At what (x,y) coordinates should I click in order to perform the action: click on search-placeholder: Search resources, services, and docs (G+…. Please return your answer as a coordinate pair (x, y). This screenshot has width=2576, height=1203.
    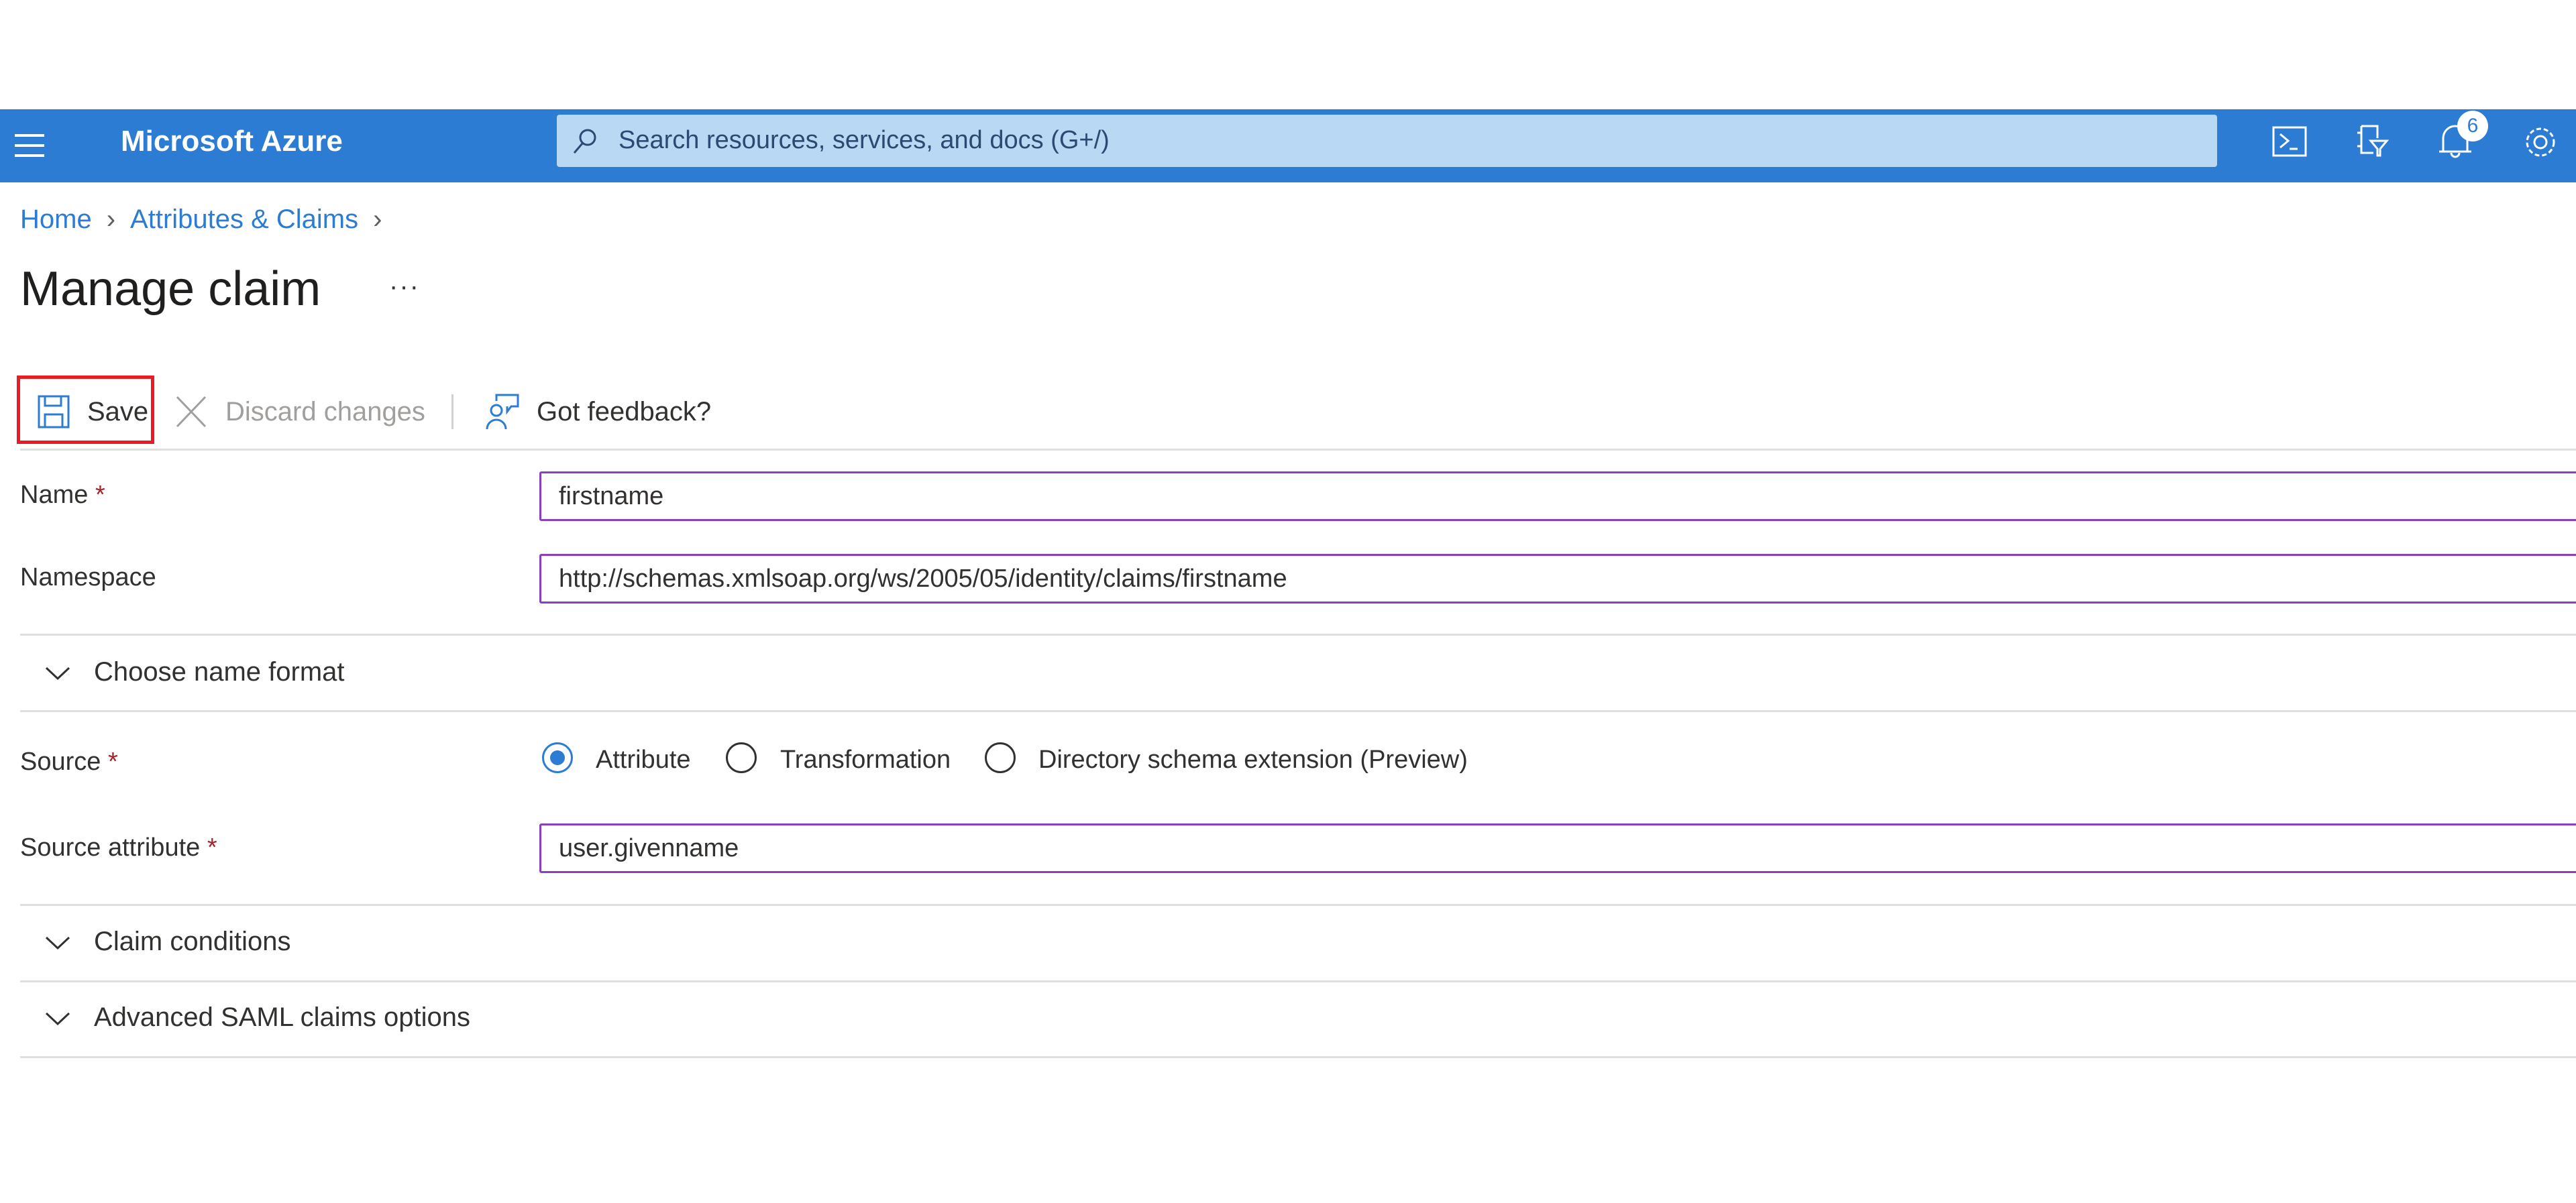
    Looking at the image, I should click on (864, 140).